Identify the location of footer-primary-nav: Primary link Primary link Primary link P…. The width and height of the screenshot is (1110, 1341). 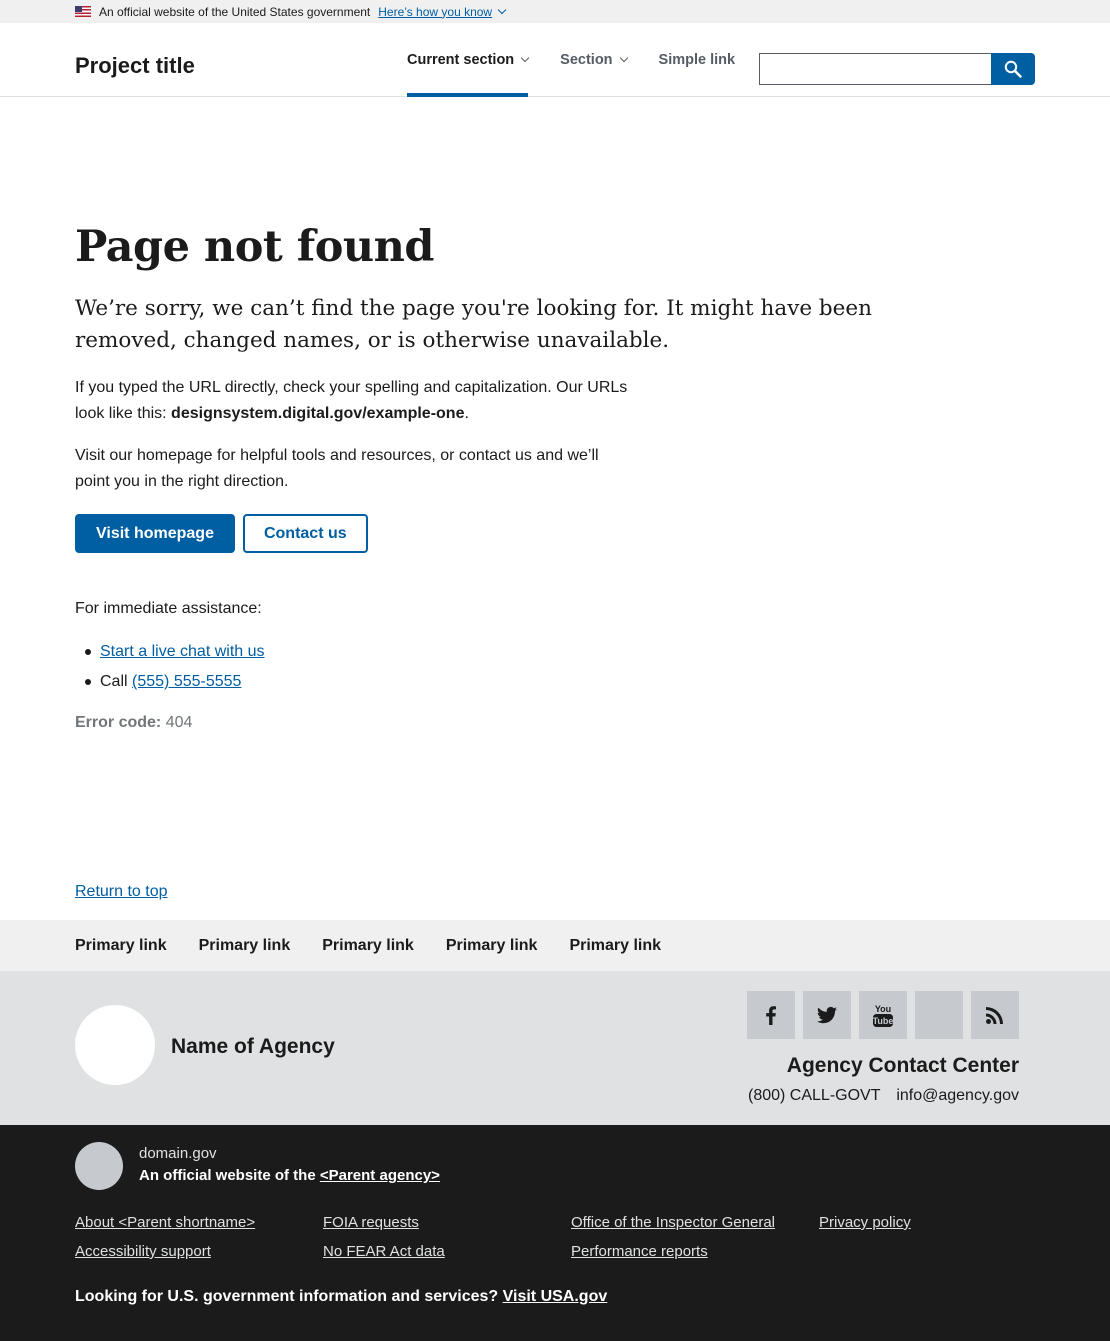
(555, 945).